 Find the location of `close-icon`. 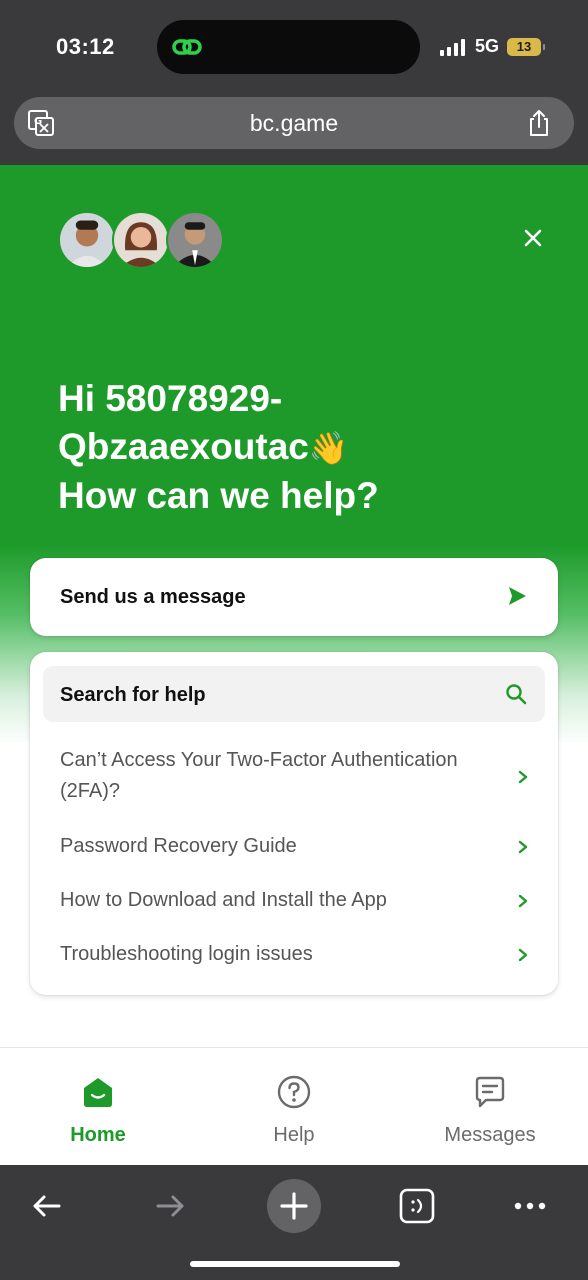

close-icon is located at coordinates (533, 238).